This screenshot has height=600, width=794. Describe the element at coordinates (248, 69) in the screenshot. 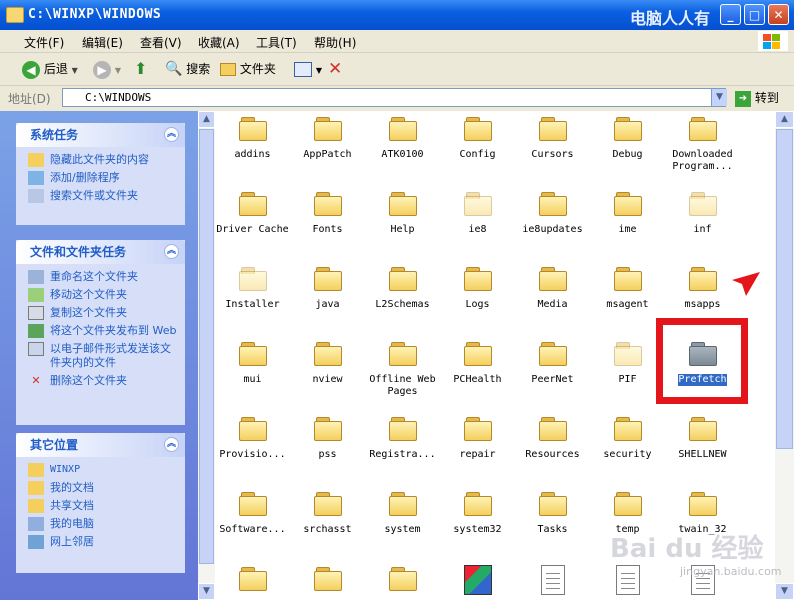

I see `folders-button: 文件夹` at that location.